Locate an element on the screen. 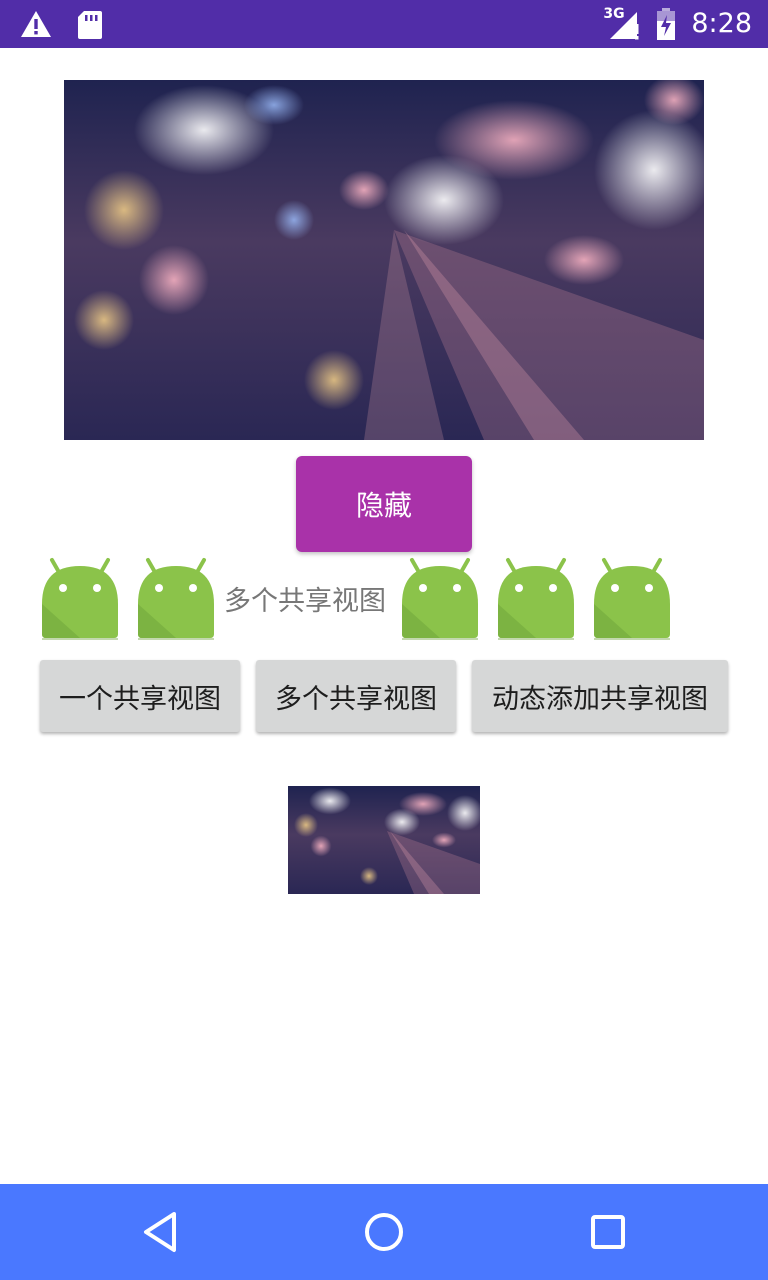 This screenshot has width=768, height=1280. warning-icon is located at coordinates (36, 24).